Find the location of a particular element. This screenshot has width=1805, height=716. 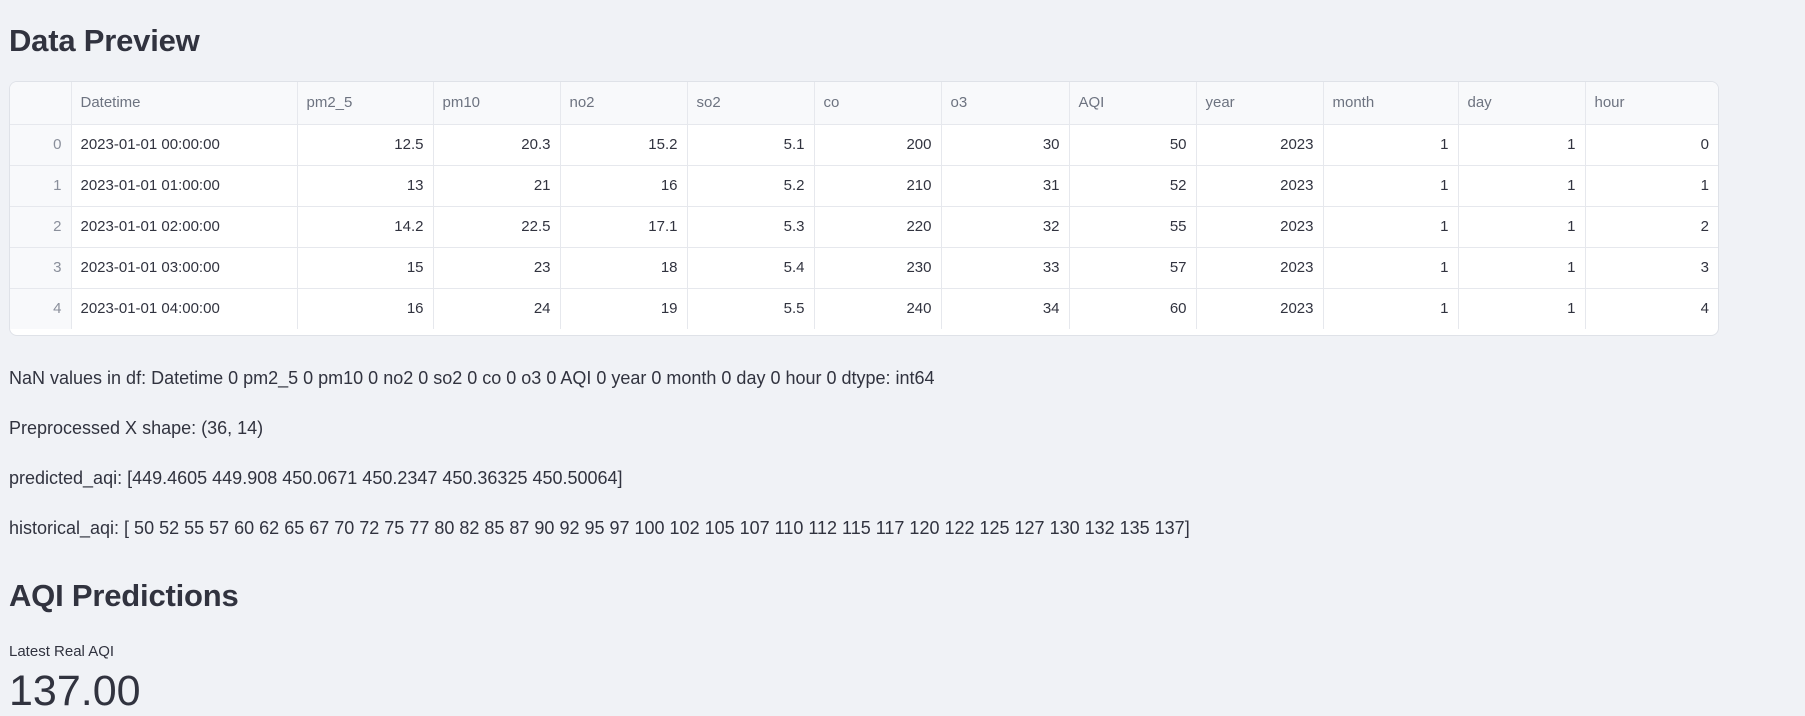

data-preview-heading: Data Preview is located at coordinates (104, 40).